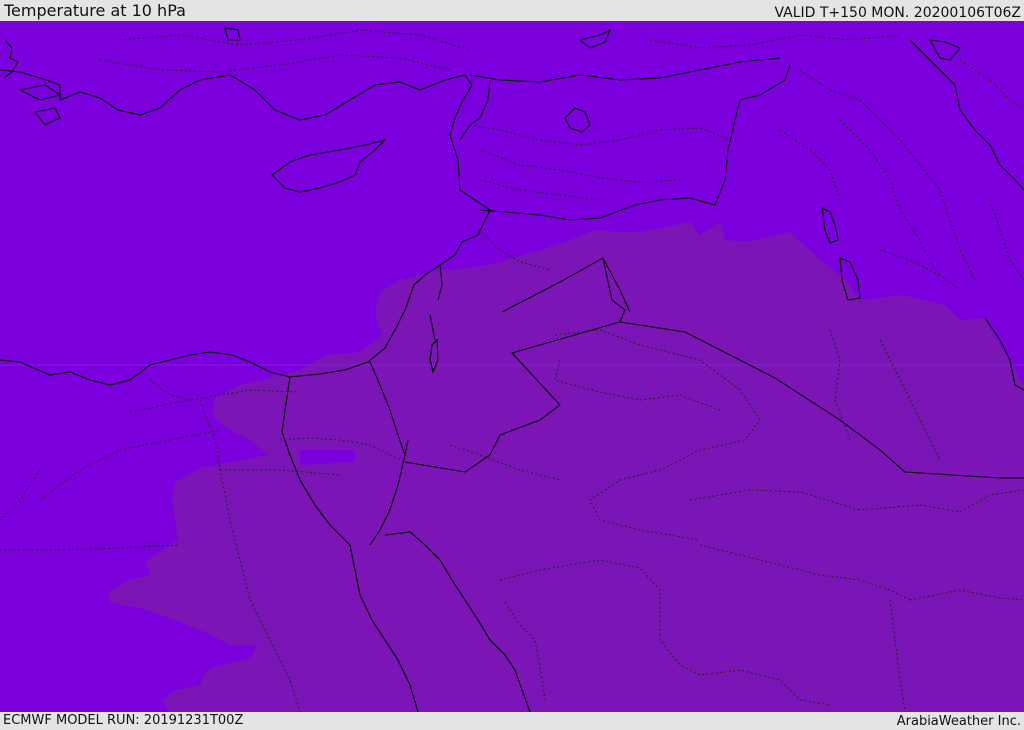 Image resolution: width=1024 pixels, height=730 pixels. I want to click on credit-label: ArabiaWeather Inc., so click(958, 721).